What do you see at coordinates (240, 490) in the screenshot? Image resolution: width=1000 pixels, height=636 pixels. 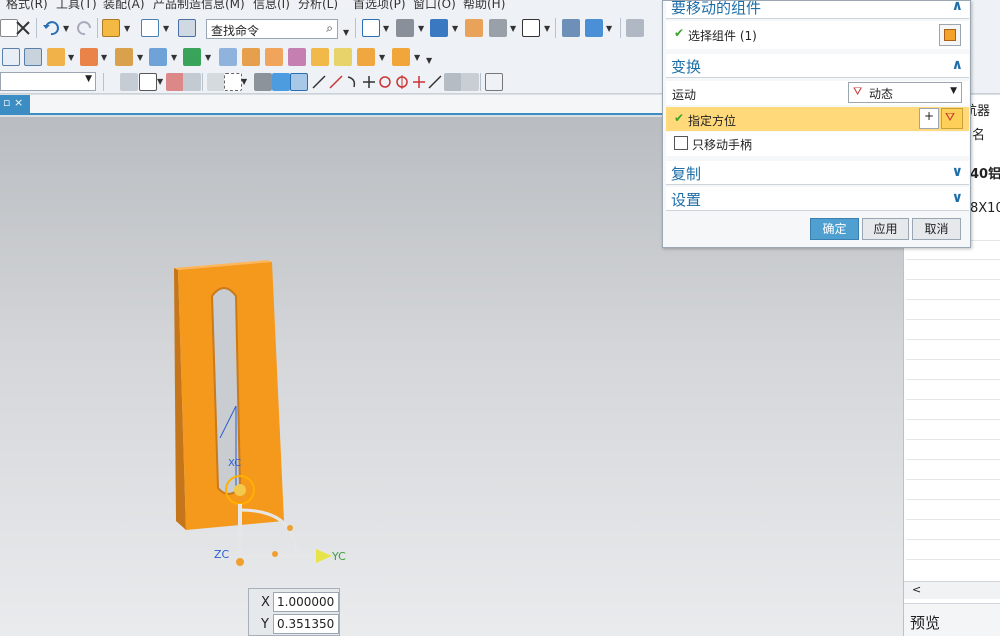 I see `handle-origin-point` at bounding box center [240, 490].